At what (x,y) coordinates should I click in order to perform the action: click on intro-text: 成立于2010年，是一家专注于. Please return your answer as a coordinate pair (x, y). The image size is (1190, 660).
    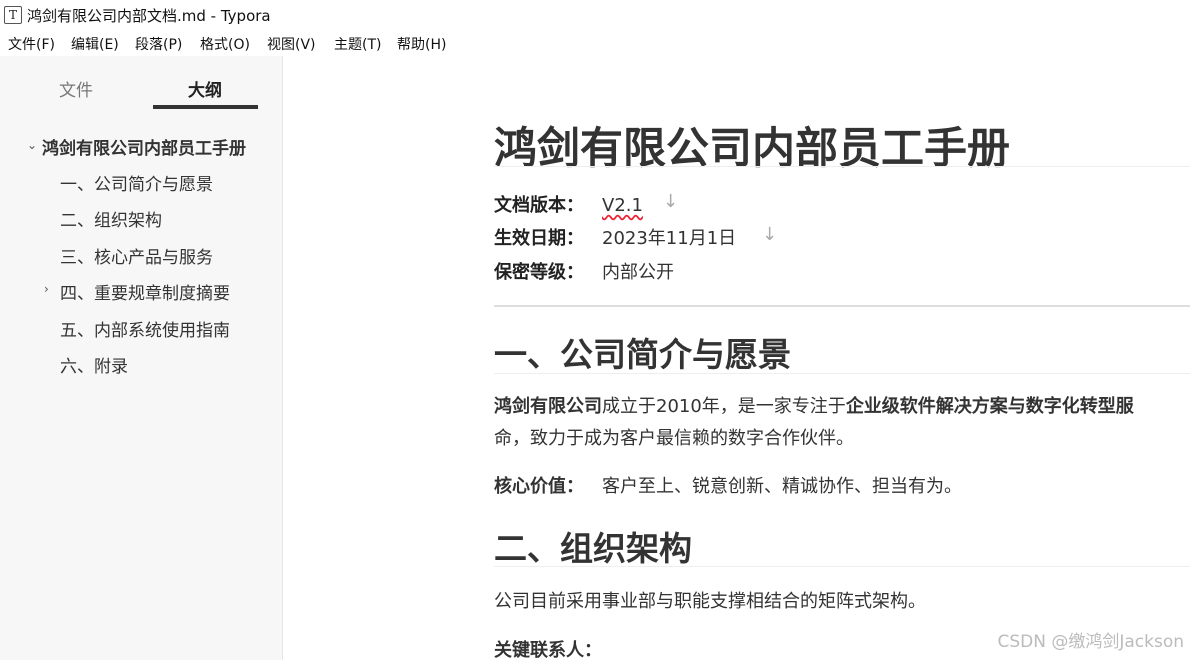
    Looking at the image, I should click on (724, 406).